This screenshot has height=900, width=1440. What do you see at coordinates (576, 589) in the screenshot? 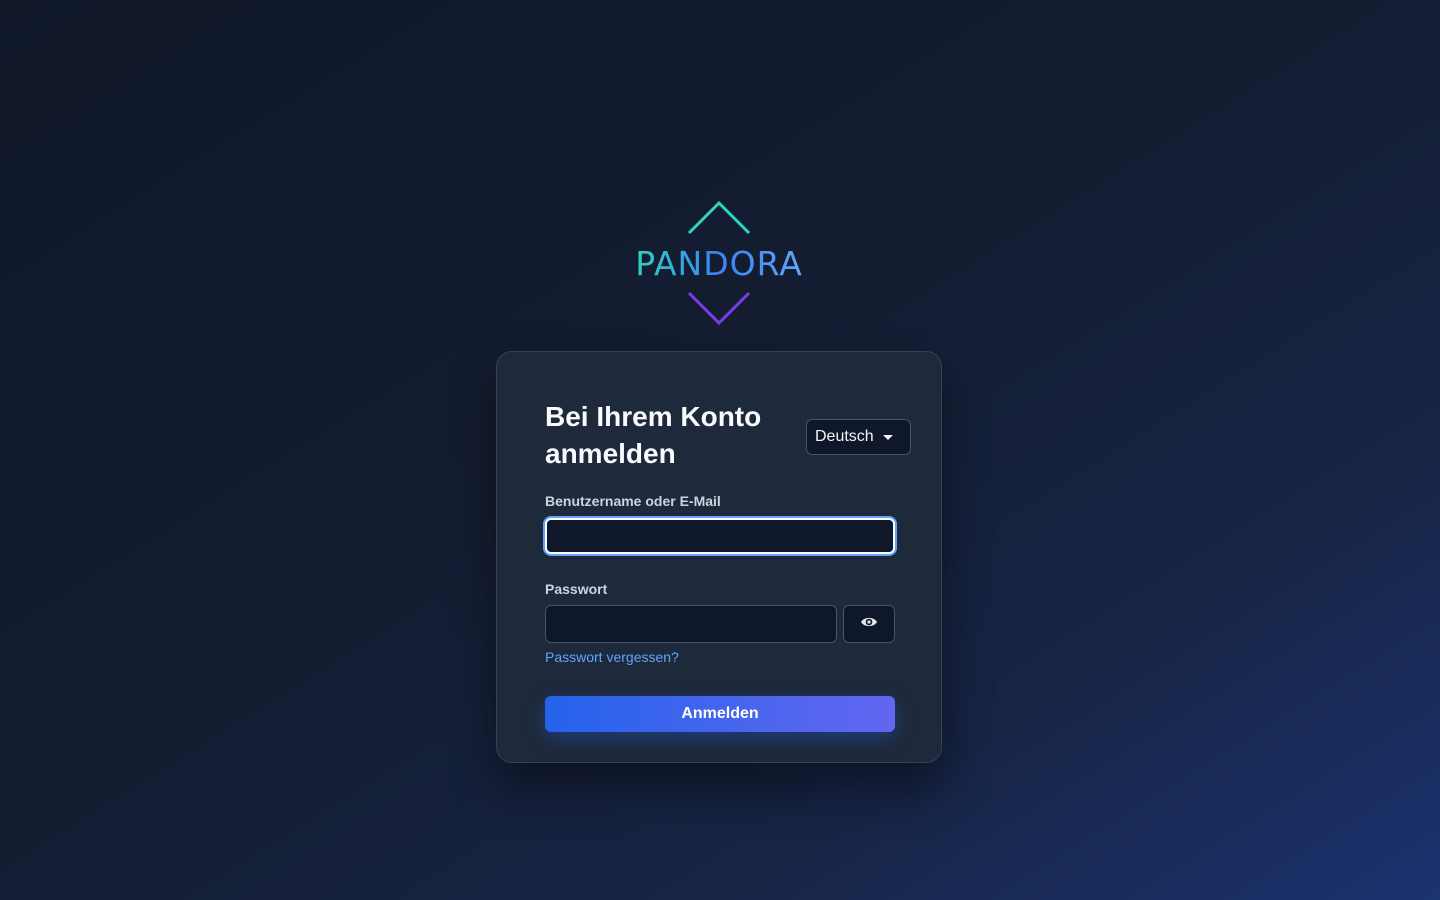
I see `password-label: Passwort` at bounding box center [576, 589].